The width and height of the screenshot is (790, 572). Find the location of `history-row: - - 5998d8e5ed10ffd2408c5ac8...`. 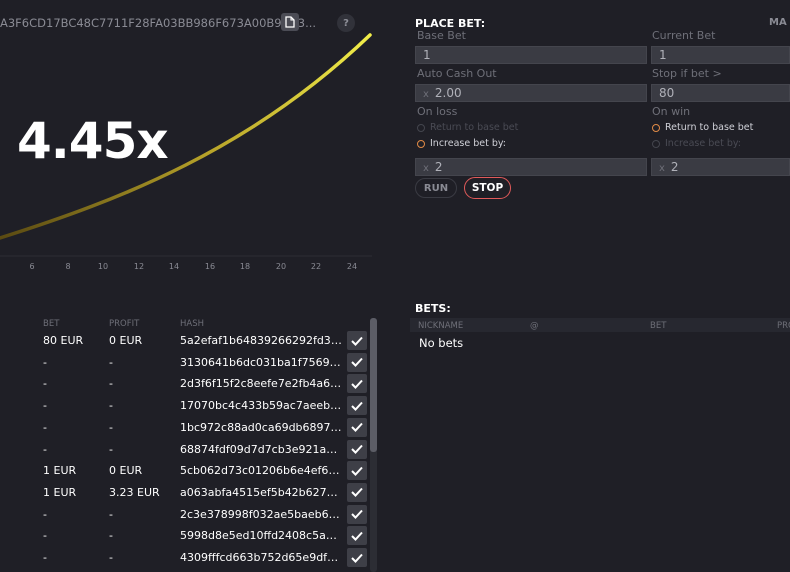

history-row: - - 5998d8e5ed10ffd2408c5ac8... is located at coordinates (185, 536).